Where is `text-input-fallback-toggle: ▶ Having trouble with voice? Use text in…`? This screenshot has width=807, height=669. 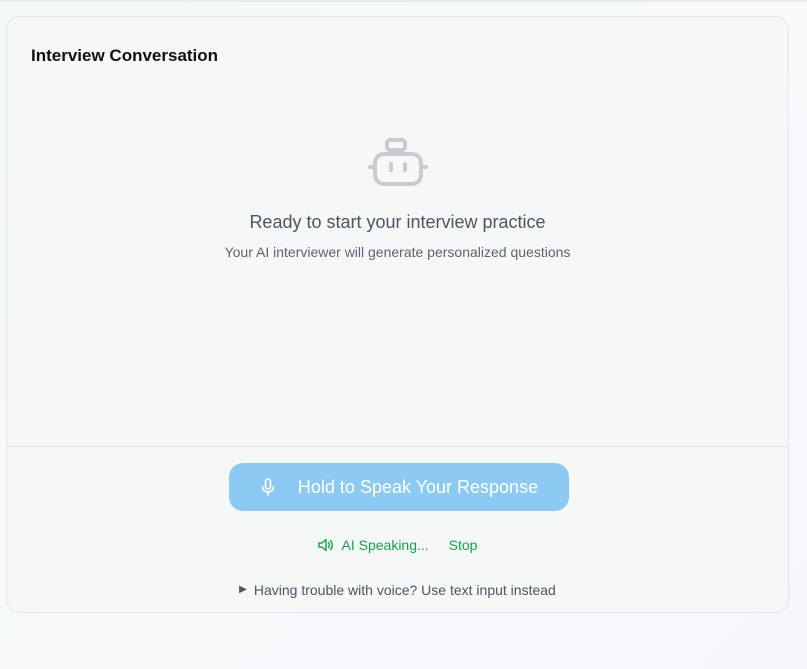 text-input-fallback-toggle: ▶ Having trouble with voice? Use text in… is located at coordinates (397, 590).